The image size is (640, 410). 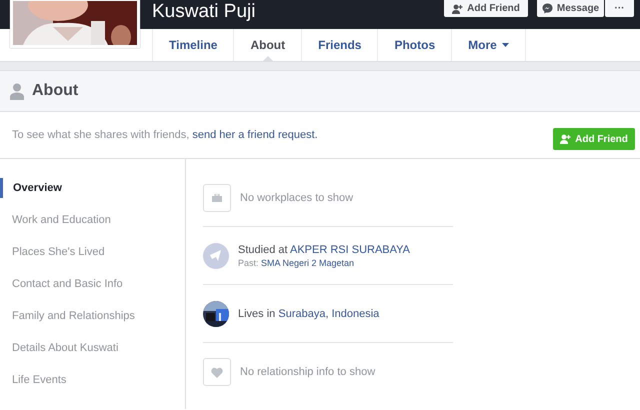 I want to click on sidebar-item: Overview, so click(x=92, y=188).